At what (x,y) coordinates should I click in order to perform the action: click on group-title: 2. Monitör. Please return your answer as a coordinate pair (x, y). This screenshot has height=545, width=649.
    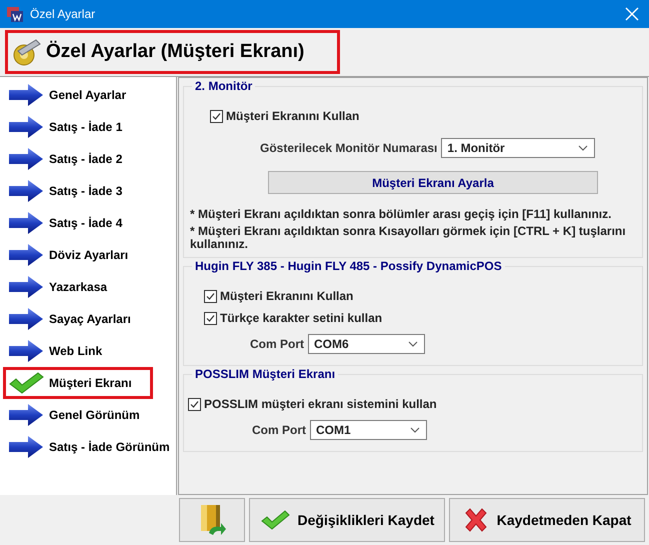
    Looking at the image, I should click on (224, 86).